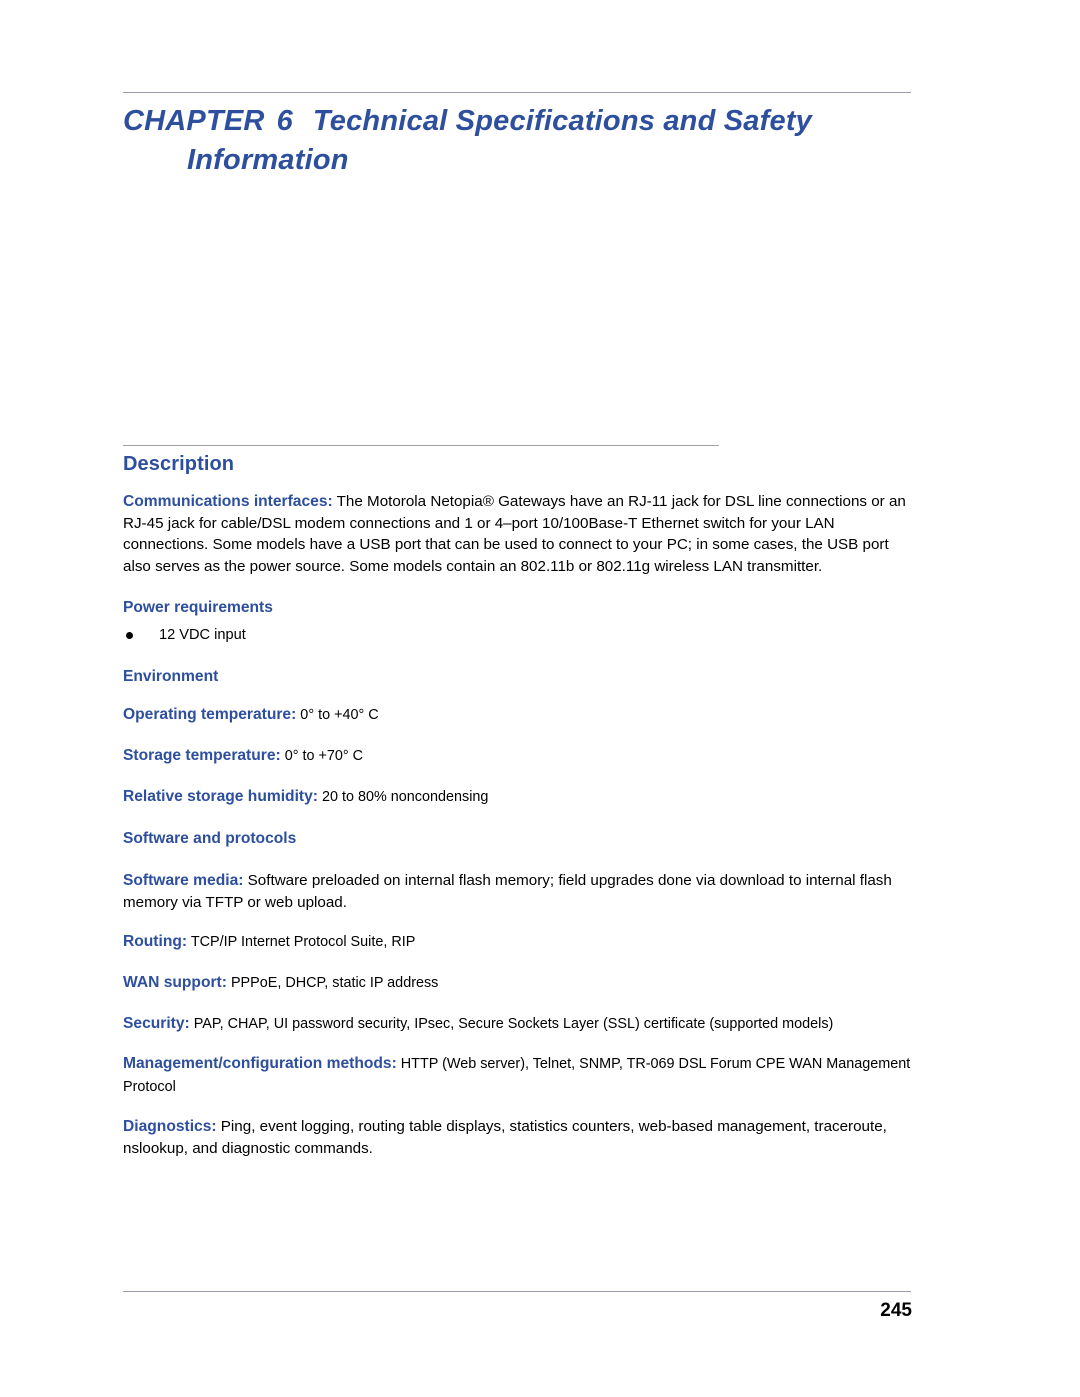 The height and width of the screenshot is (1397, 1080). What do you see at coordinates (156, 1023) in the screenshot?
I see `security-label: Security:` at bounding box center [156, 1023].